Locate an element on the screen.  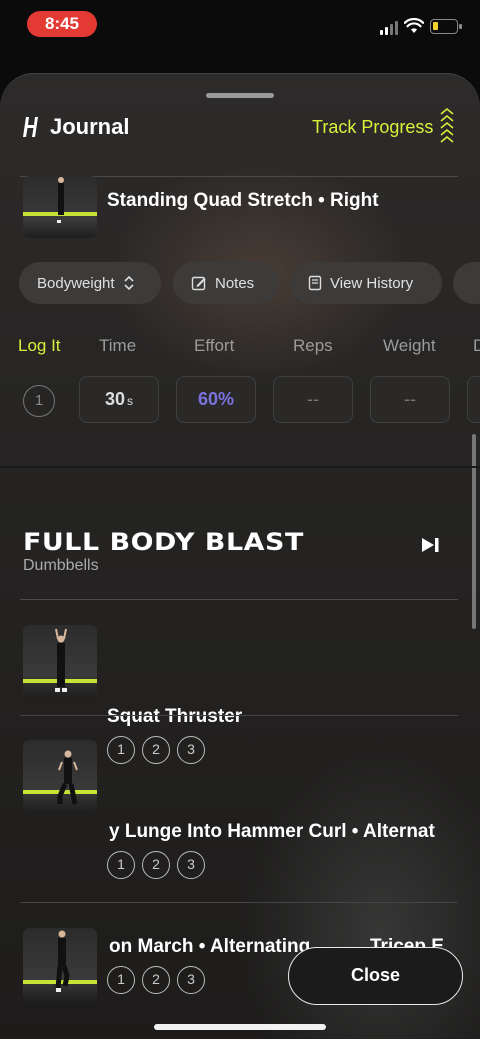
sheet-grabber is located at coordinates (240, 95).